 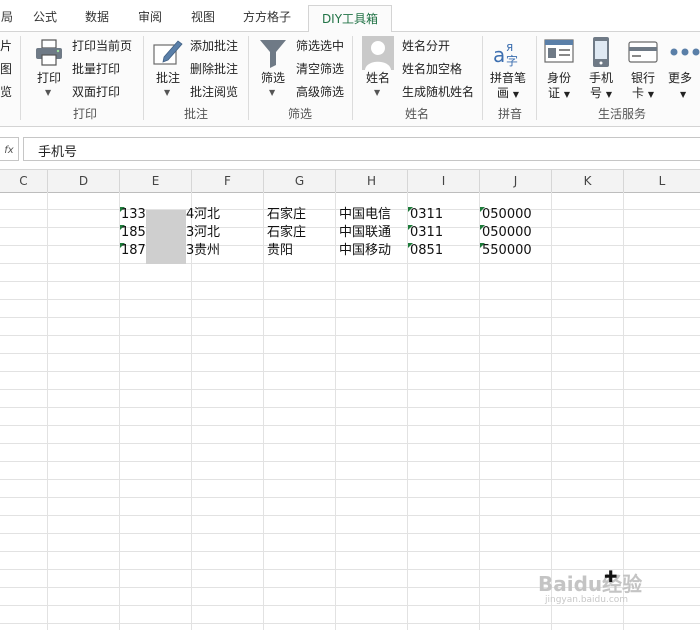 I want to click on cell-g-1: 石家庄, so click(x=286, y=215).